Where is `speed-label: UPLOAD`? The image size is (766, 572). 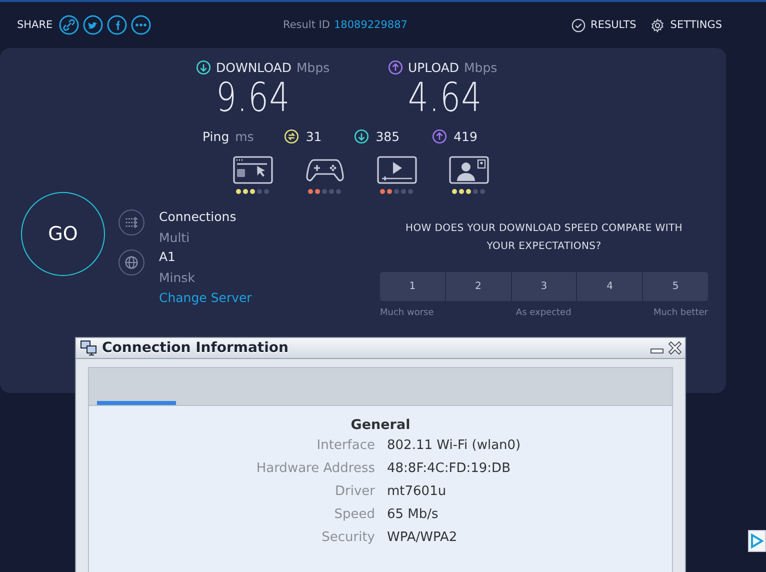 speed-label: UPLOAD is located at coordinates (434, 67).